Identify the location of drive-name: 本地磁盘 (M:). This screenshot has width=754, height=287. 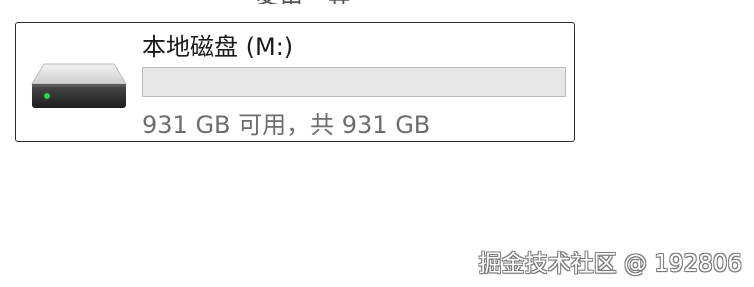
(218, 47).